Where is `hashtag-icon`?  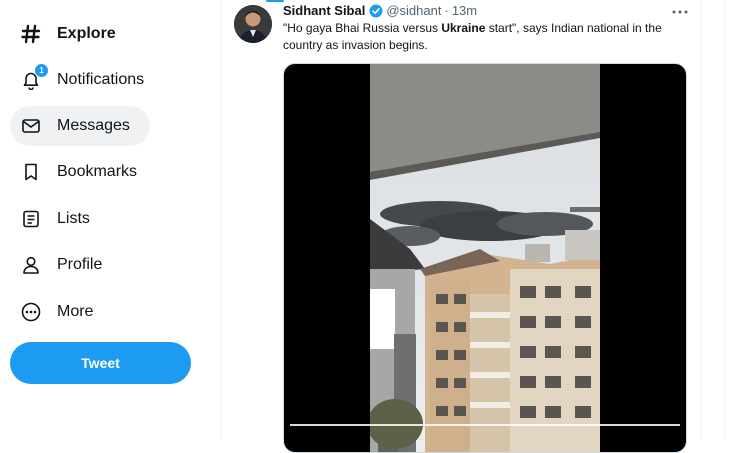 hashtag-icon is located at coordinates (31, 34).